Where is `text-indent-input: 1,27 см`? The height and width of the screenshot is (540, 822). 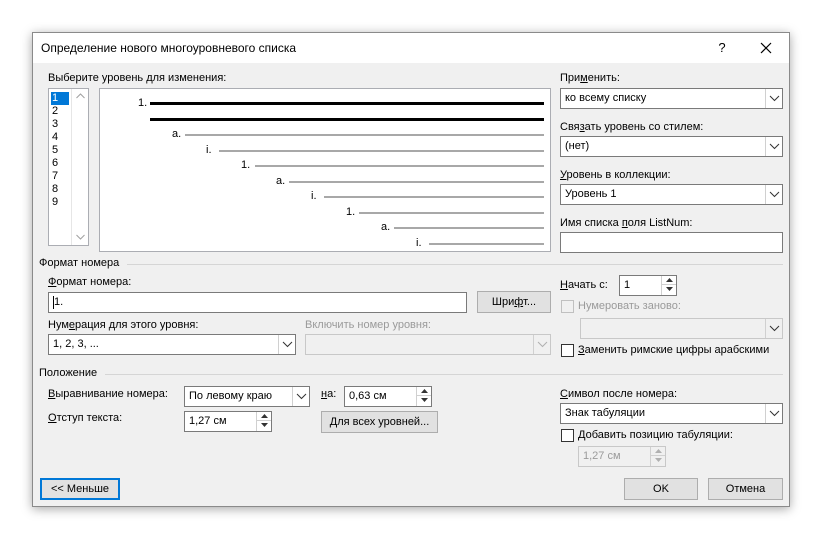 text-indent-input: 1,27 см is located at coordinates (228, 421).